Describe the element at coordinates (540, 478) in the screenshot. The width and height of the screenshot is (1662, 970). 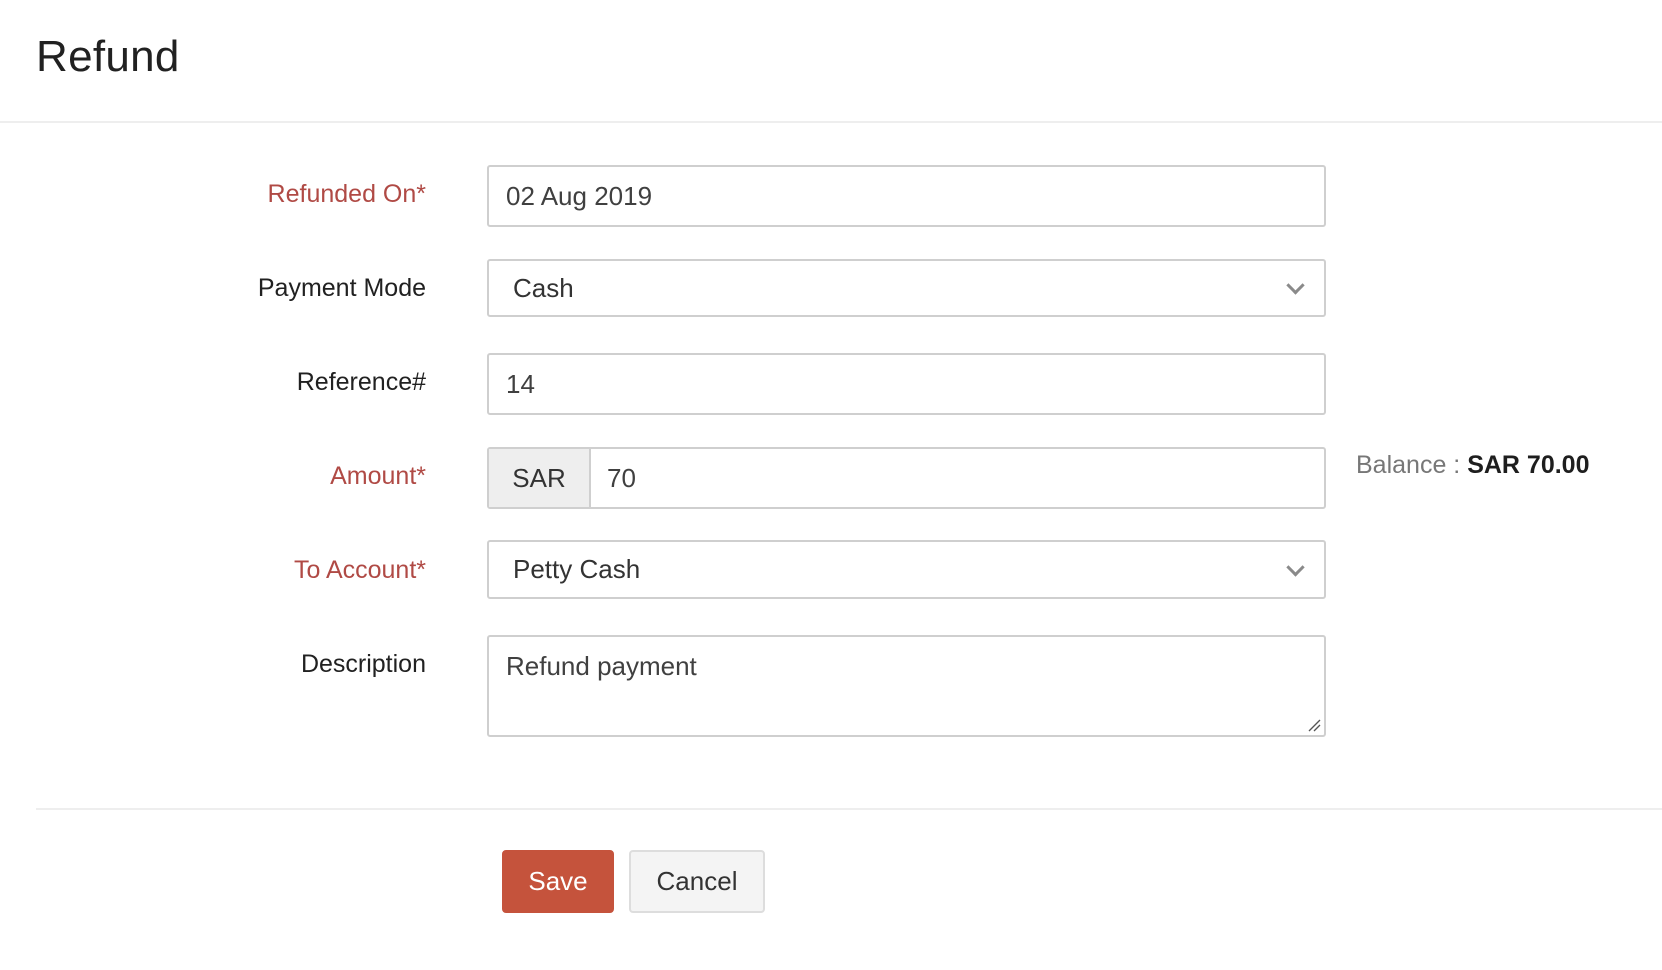
I see `currency-addon: SAR` at that location.